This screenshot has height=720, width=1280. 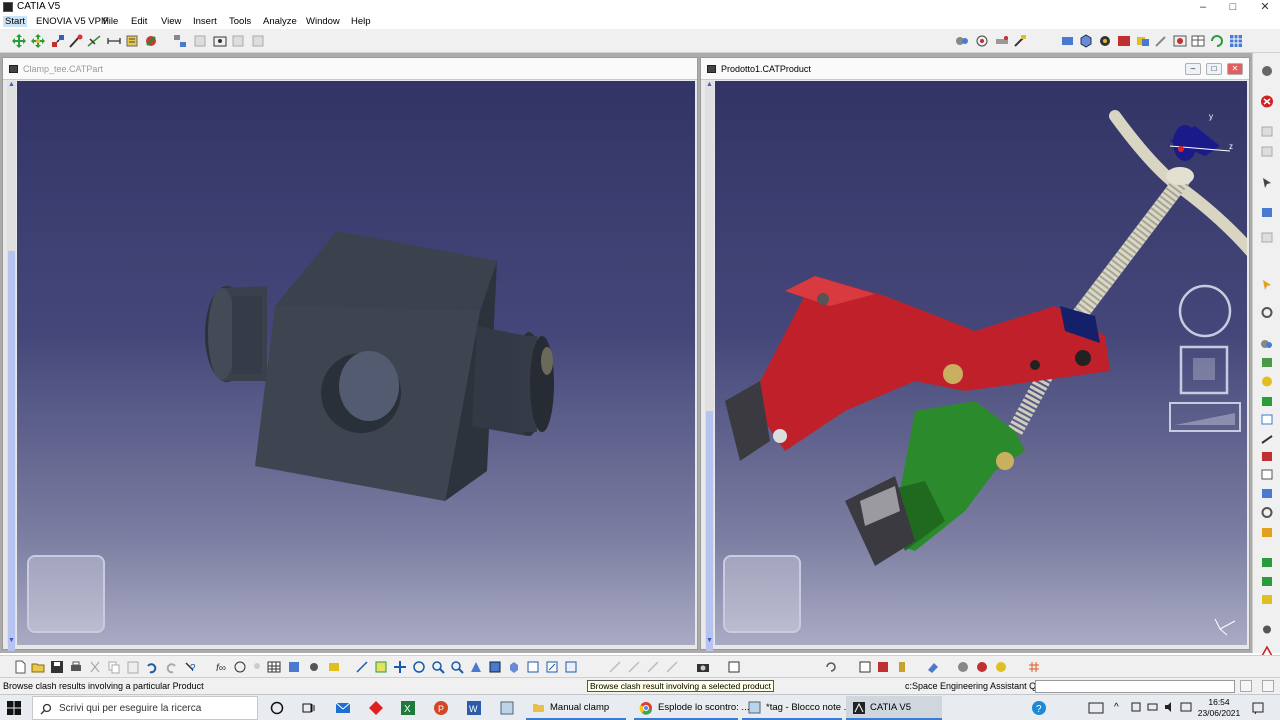 I want to click on minimize-button: –, so click(x=1203, y=7).